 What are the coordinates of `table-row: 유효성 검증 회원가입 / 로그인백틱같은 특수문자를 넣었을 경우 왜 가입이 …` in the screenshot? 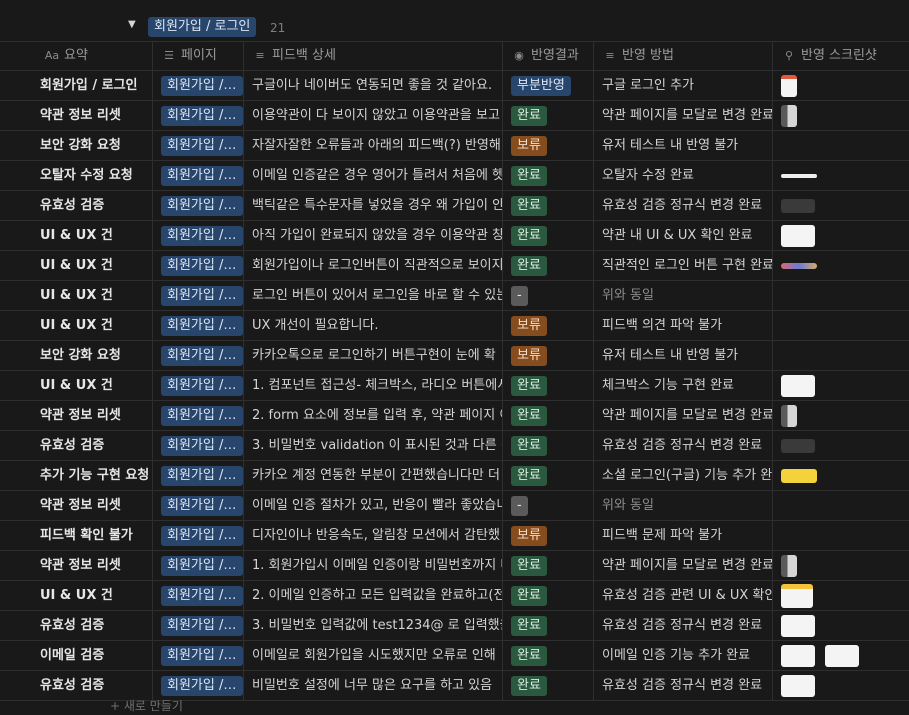 It's located at (454, 206).